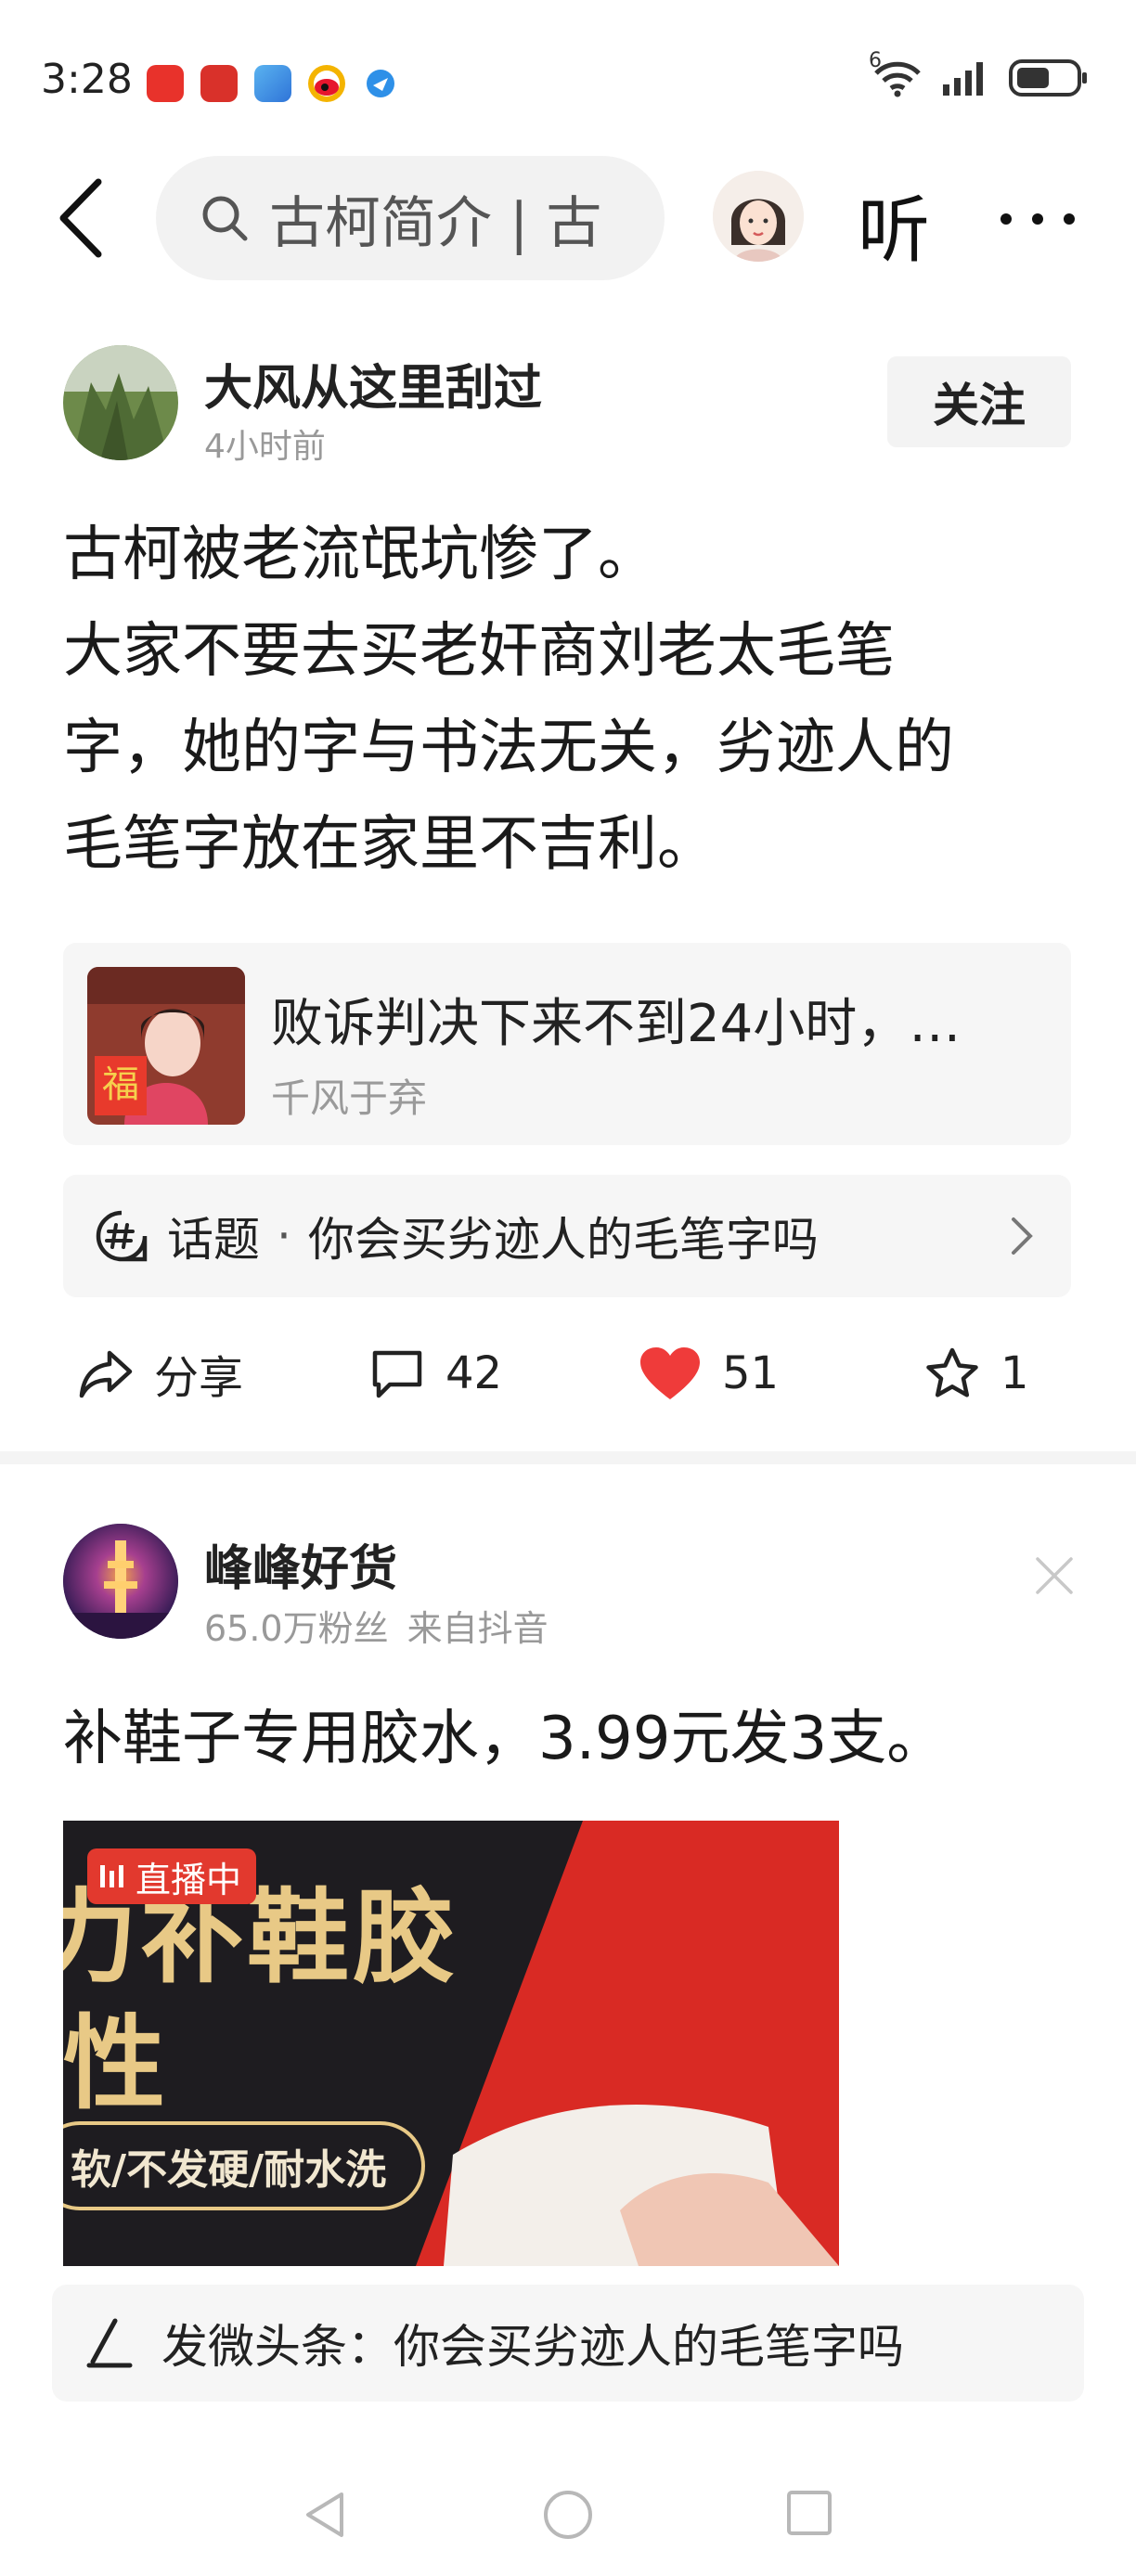 This screenshot has width=1136, height=2576. Describe the element at coordinates (1049, 80) in the screenshot. I see `battery-icon` at that location.